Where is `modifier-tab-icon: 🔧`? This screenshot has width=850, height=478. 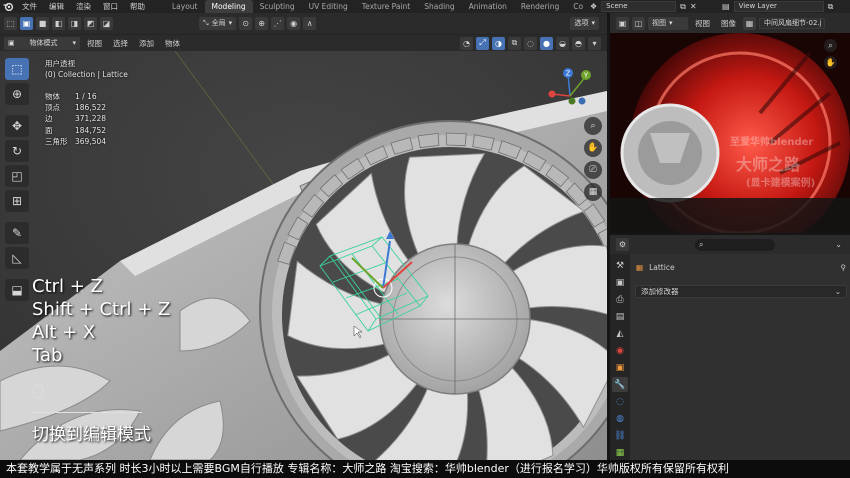
modifier-tab-icon: 🔧 is located at coordinates (620, 384).